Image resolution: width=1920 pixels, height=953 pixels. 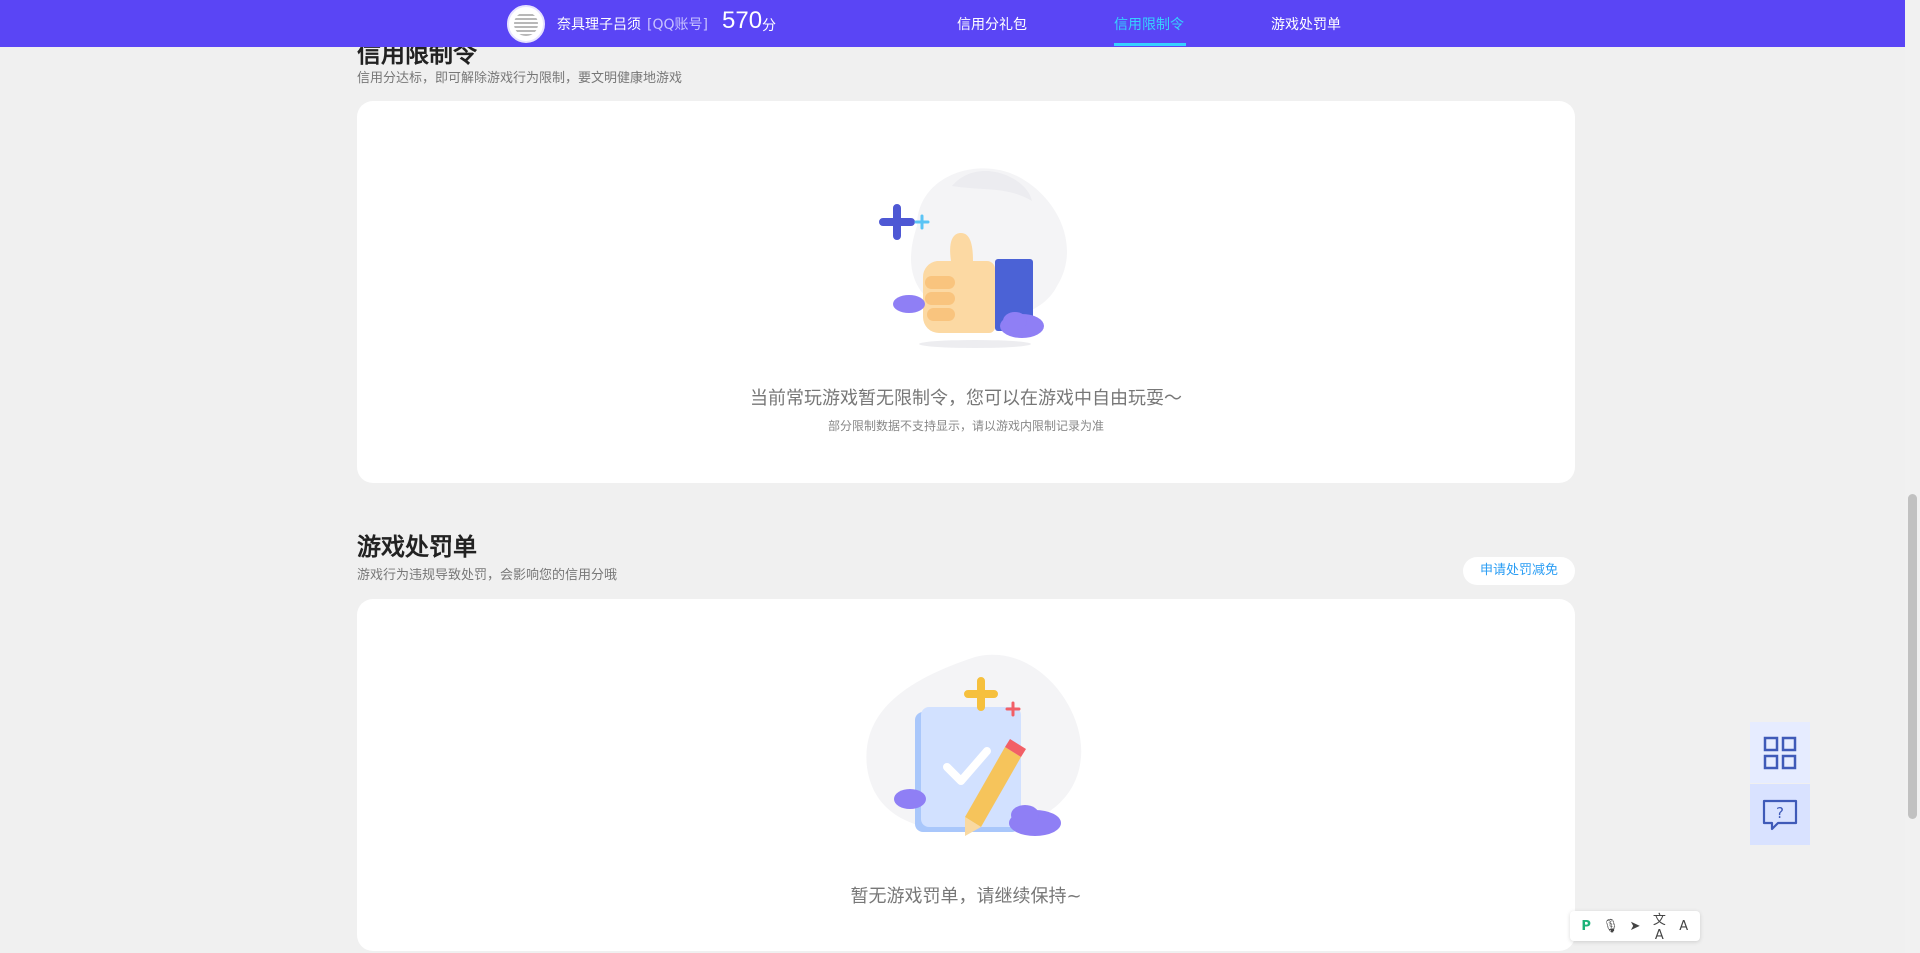 What do you see at coordinates (677, 25) in the screenshot?
I see `account-type: [QQ账号]` at bounding box center [677, 25].